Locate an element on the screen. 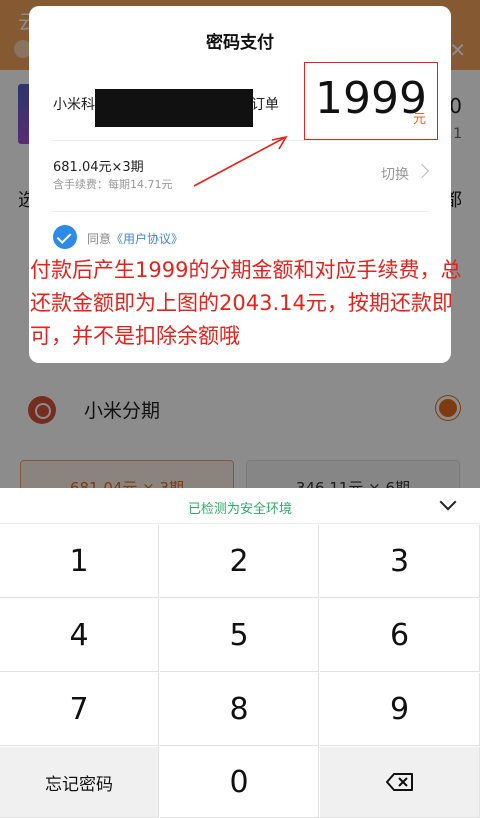 This screenshot has width=480, height=818. key-5: 5 is located at coordinates (239, 635).